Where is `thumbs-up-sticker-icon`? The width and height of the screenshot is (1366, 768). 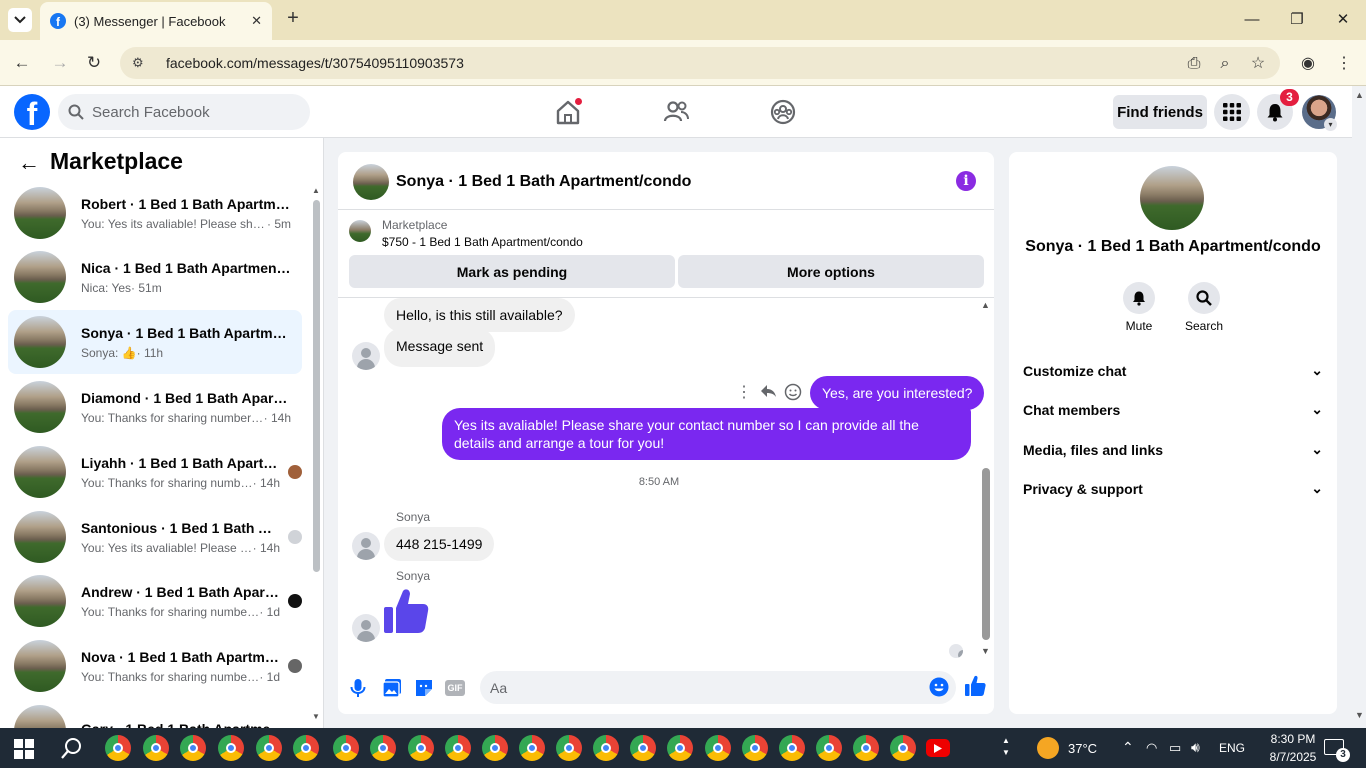
thumbs-up-sticker-icon is located at coordinates (406, 611).